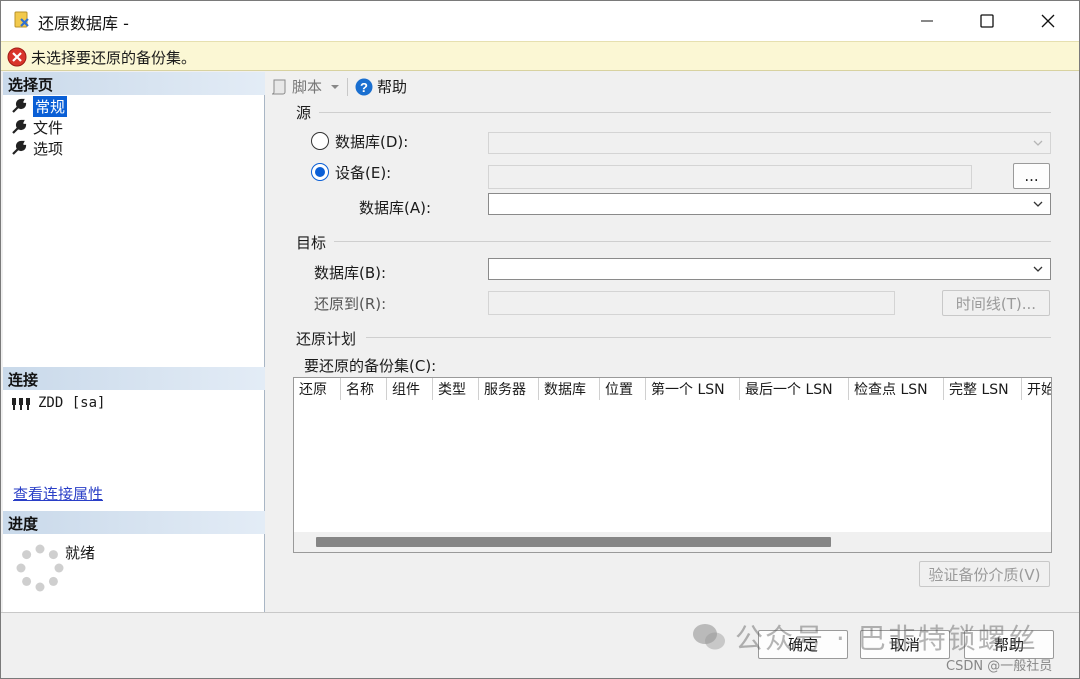  I want to click on grid-column-header: 检查点 LSN, so click(896, 389).